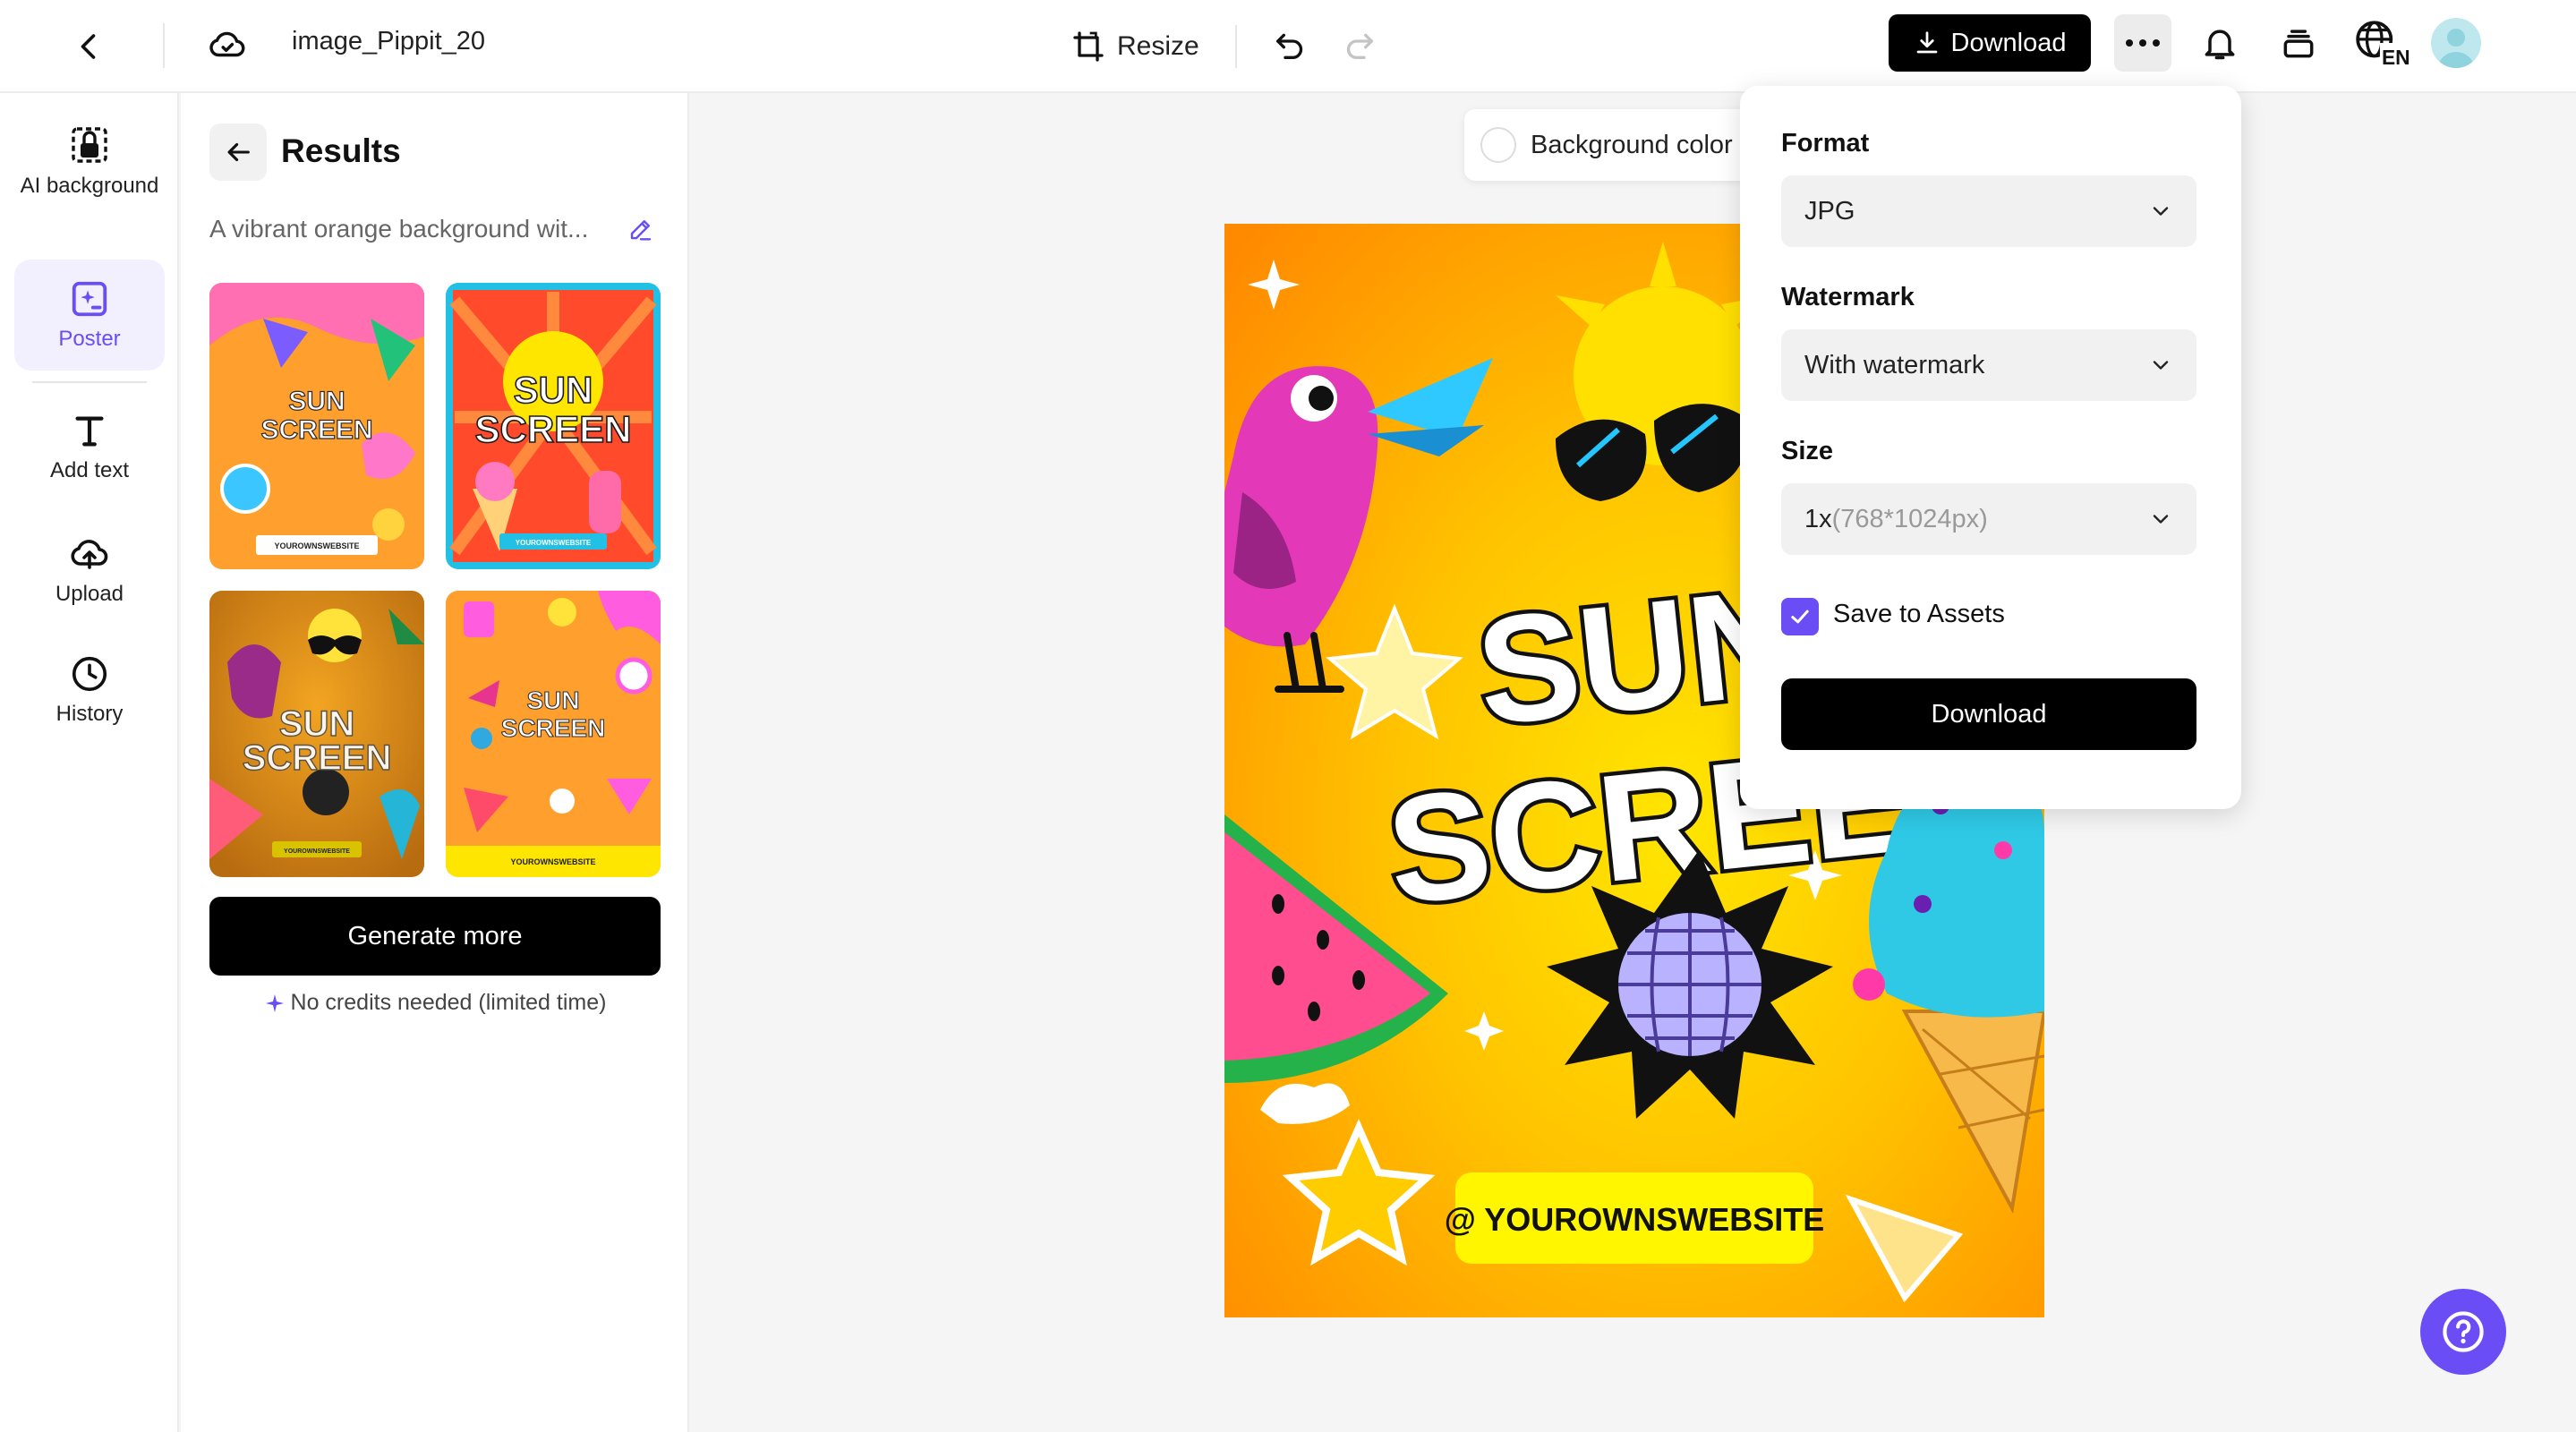 This screenshot has width=2576, height=1432. I want to click on history-icon, so click(89, 674).